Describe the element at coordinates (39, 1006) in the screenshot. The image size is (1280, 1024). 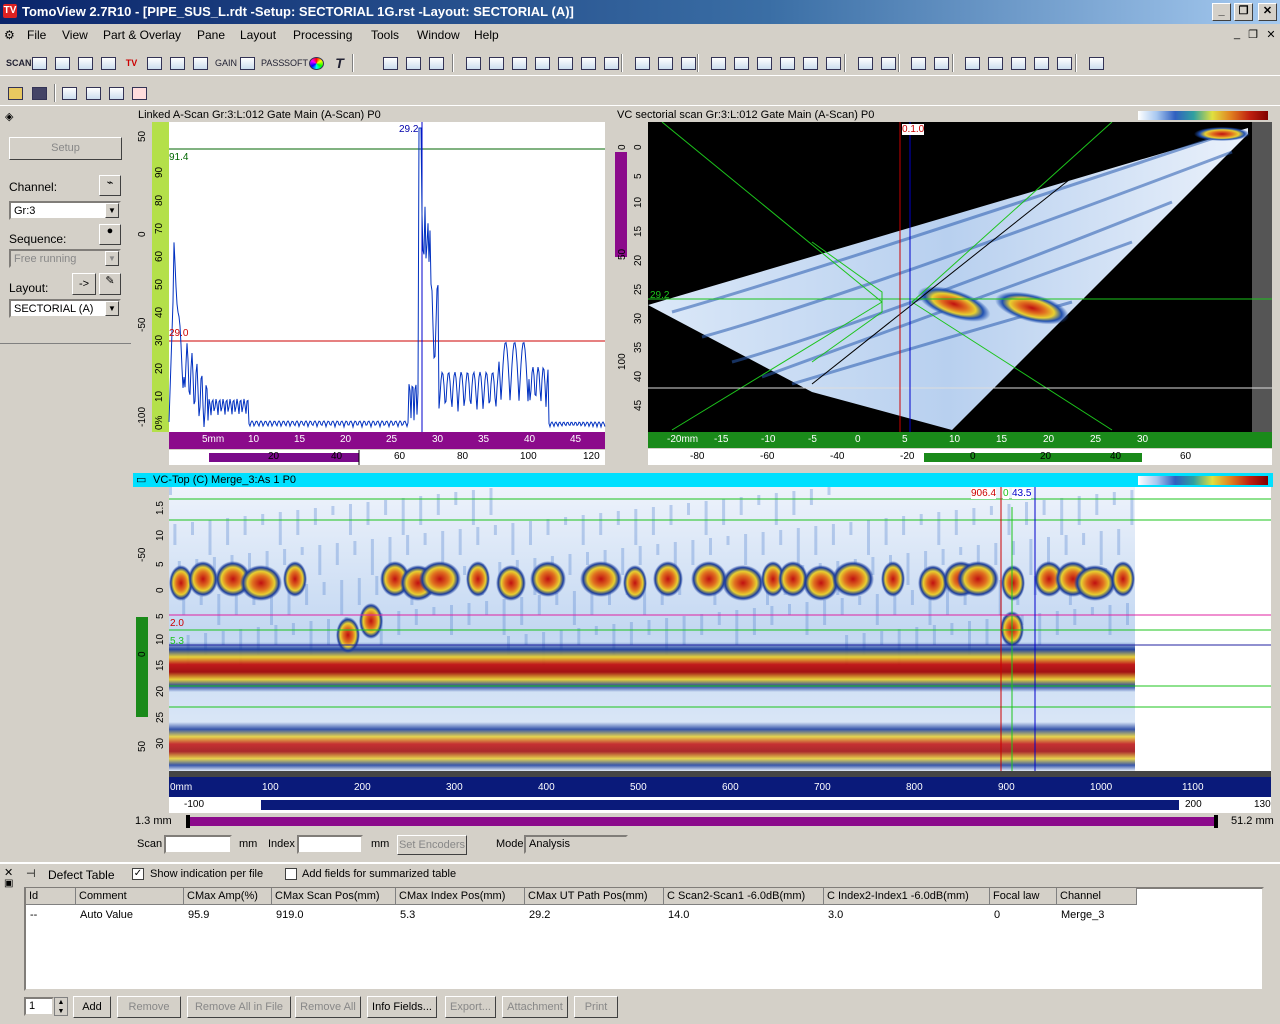
I see `spinner-input: 1` at that location.